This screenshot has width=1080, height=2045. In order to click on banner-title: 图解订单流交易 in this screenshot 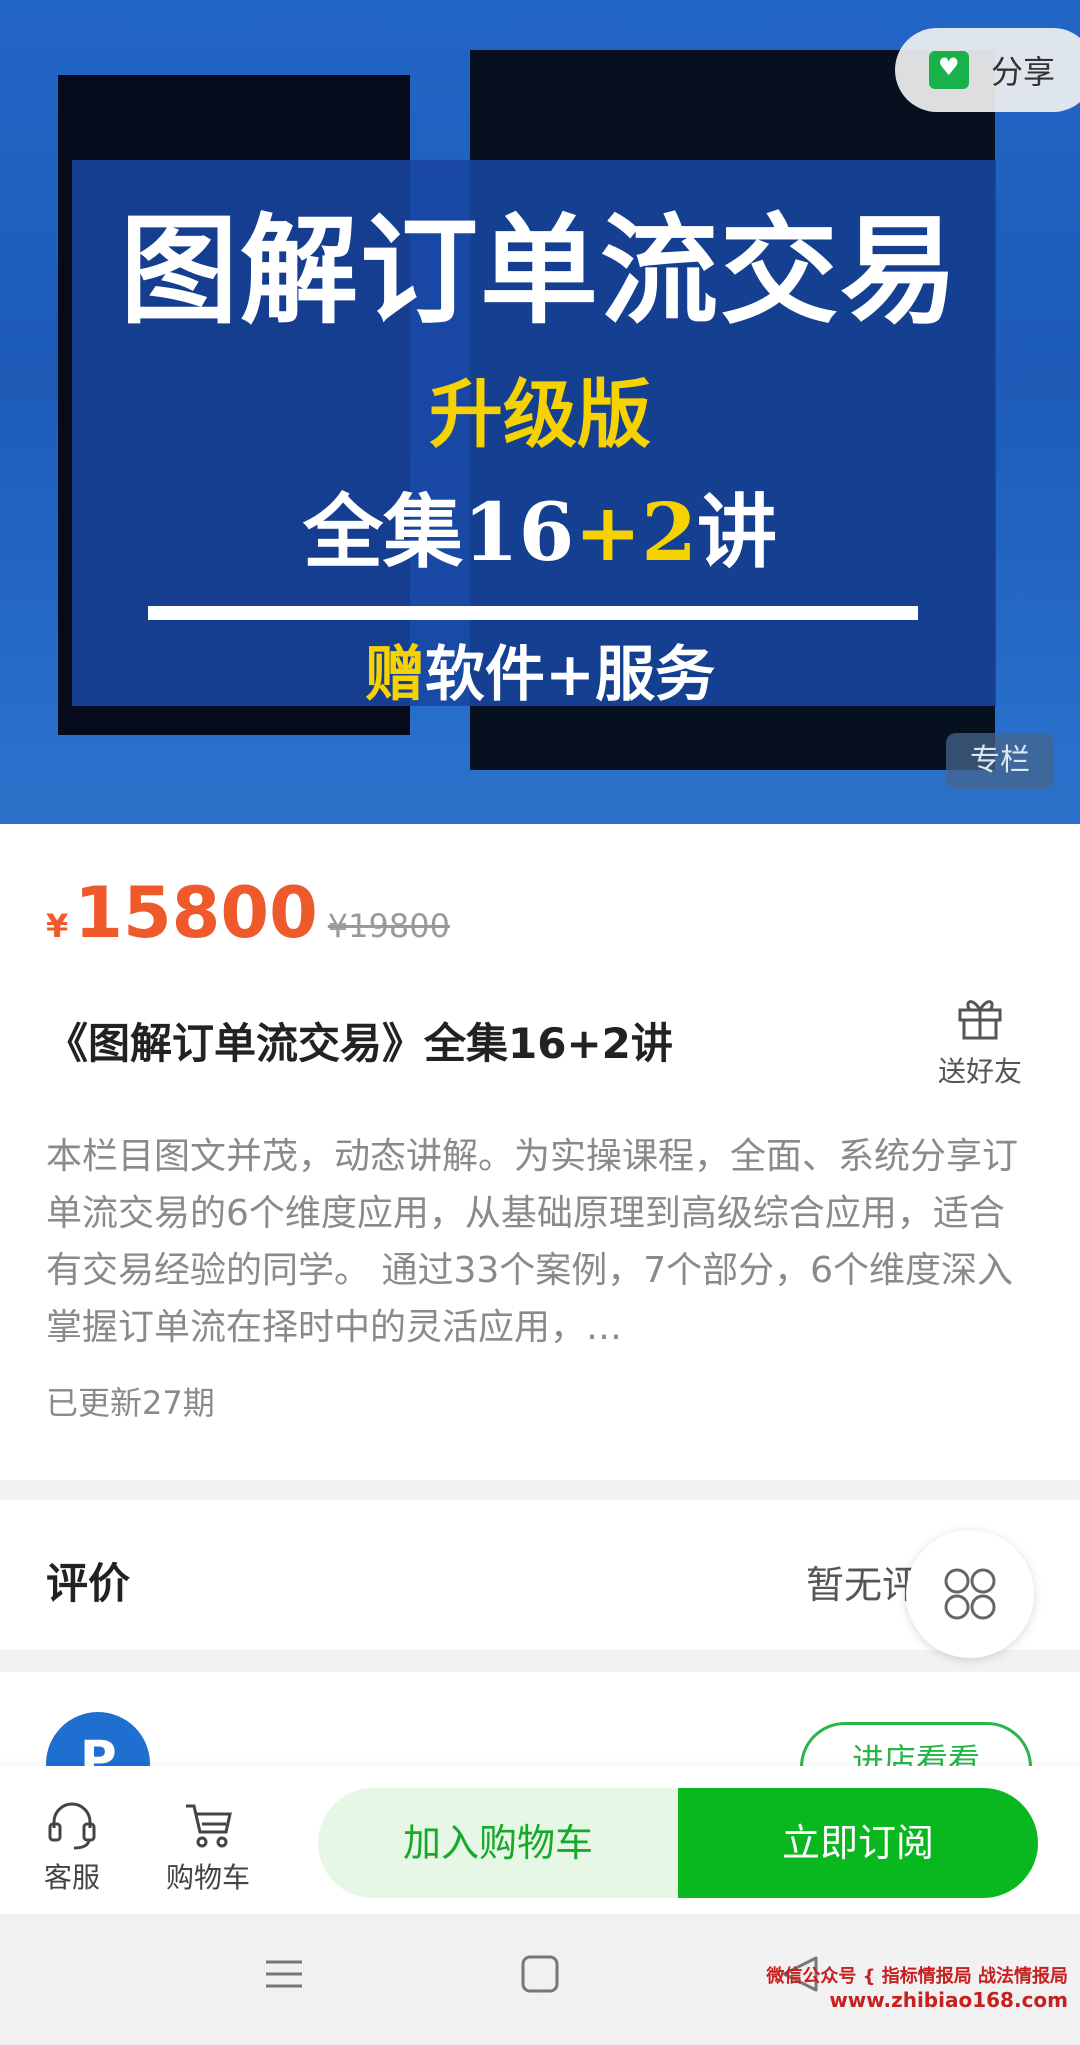, I will do `click(539, 270)`.